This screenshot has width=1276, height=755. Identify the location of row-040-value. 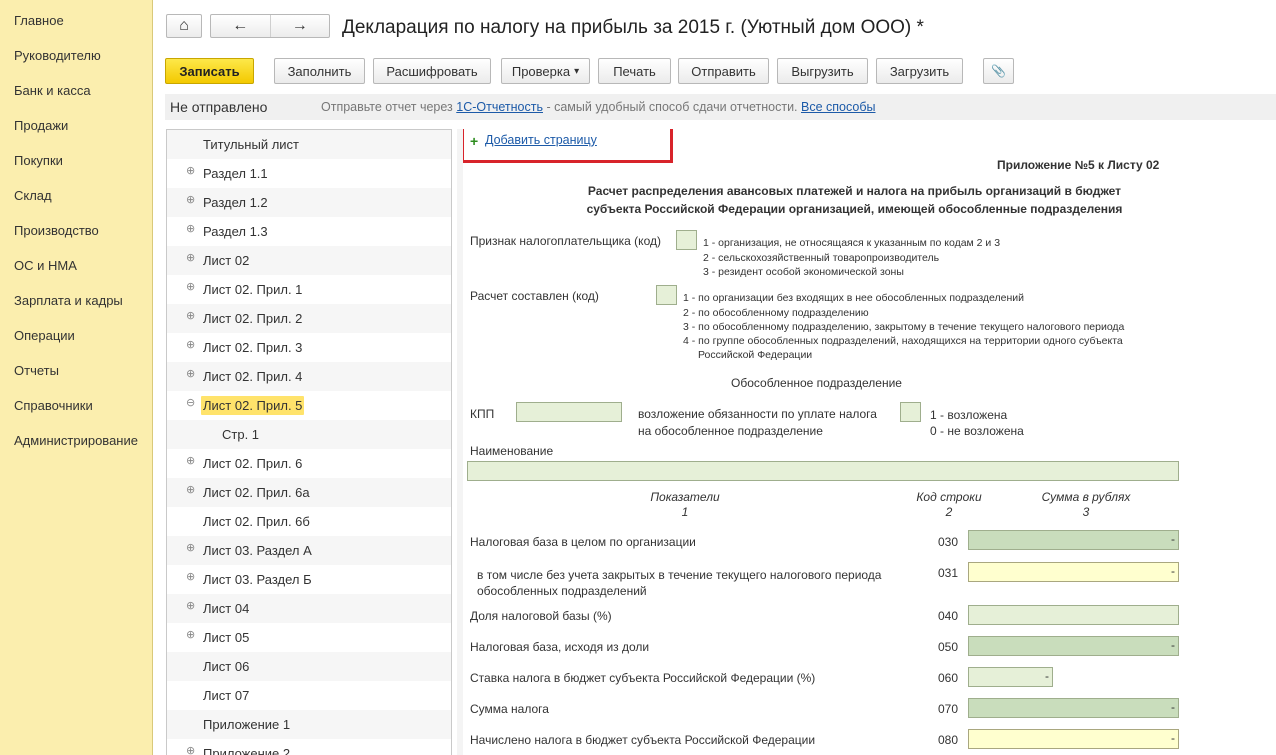
(1073, 615).